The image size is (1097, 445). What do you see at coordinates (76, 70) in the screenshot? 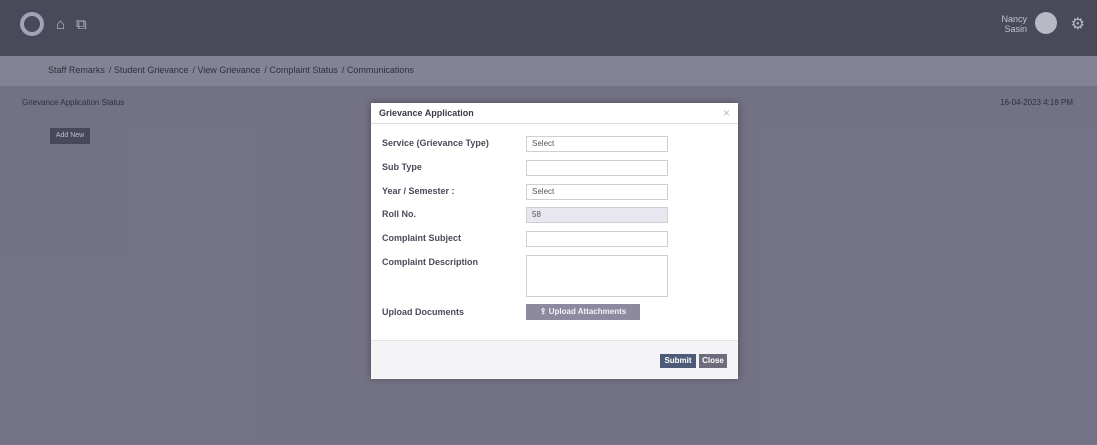
I see `breadcrumb-item: Staff Remarks` at bounding box center [76, 70].